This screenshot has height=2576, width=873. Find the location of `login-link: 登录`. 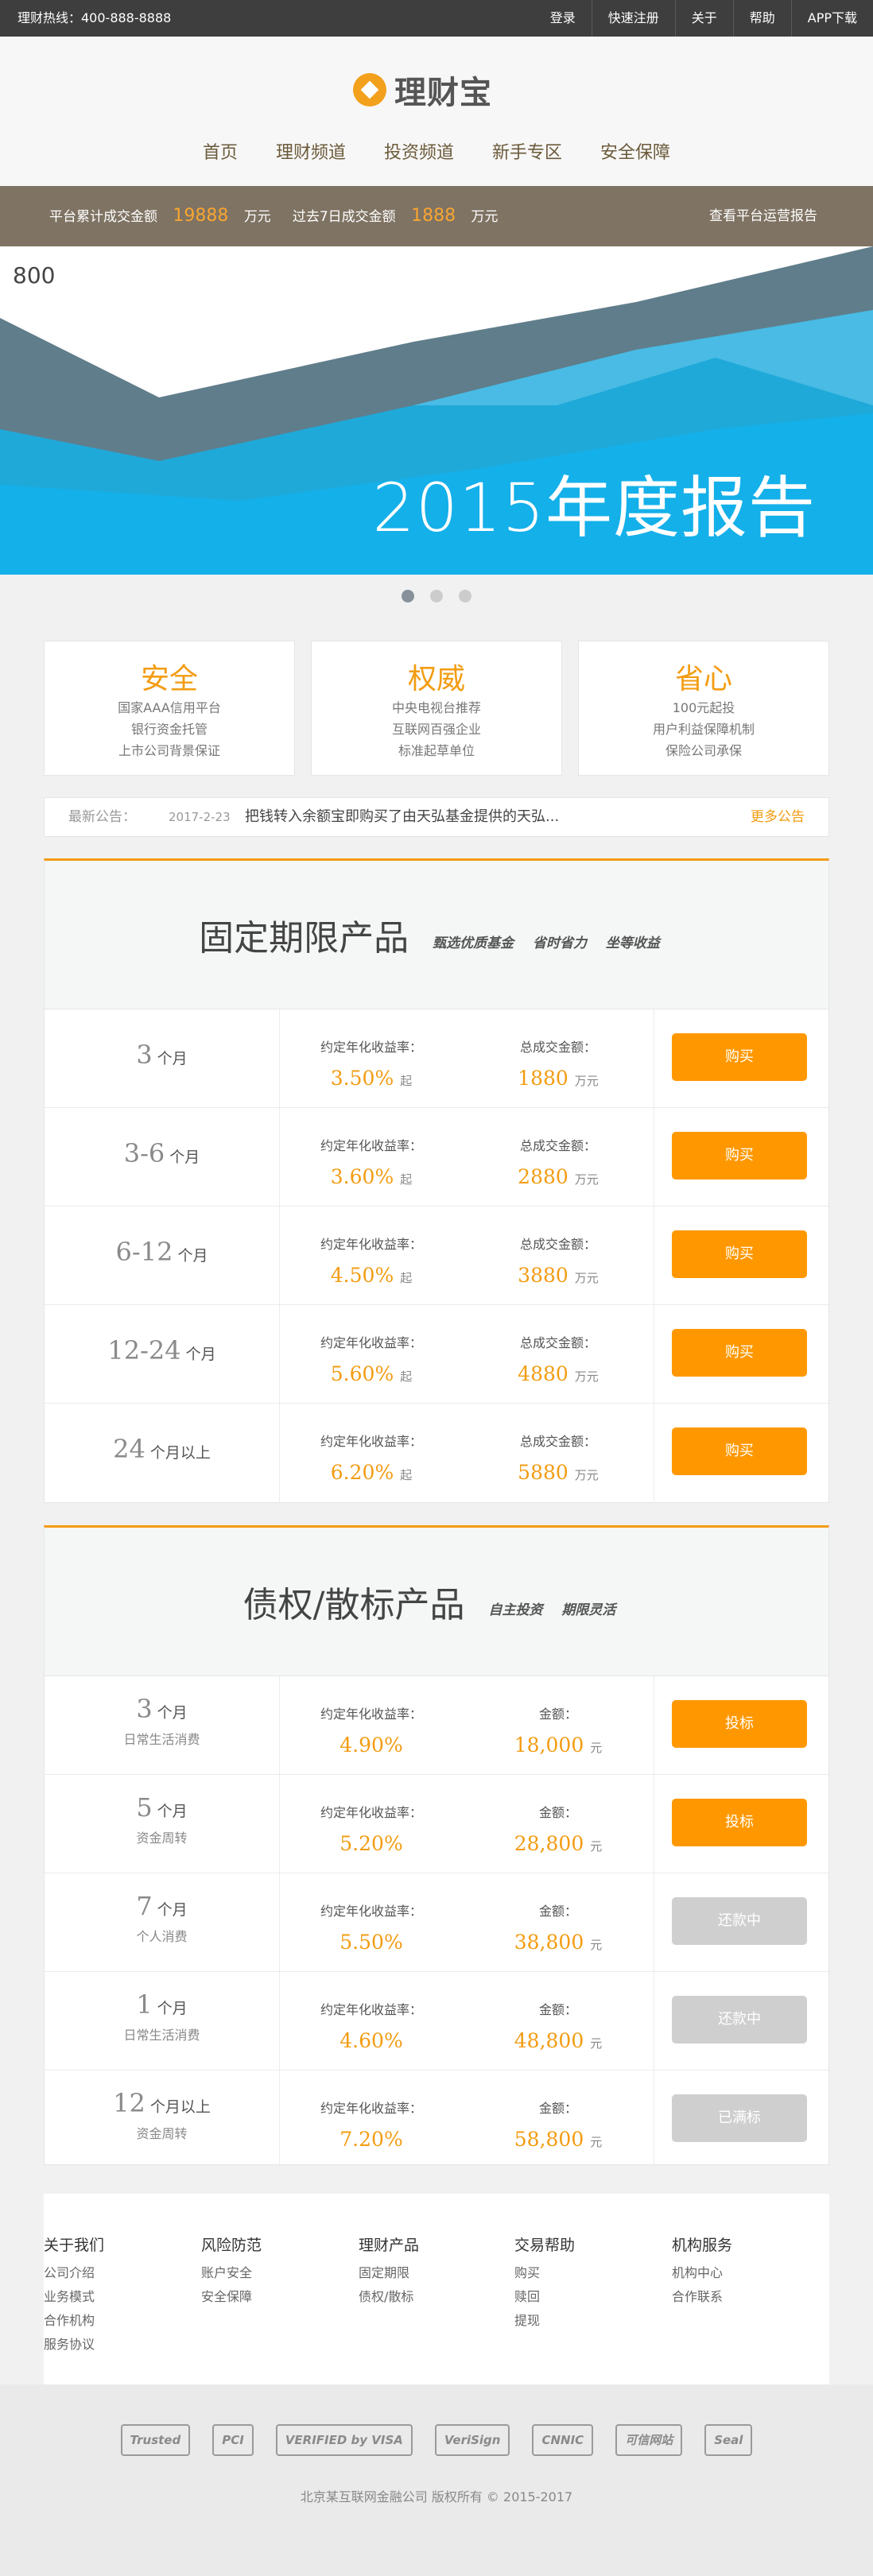

login-link: 登录 is located at coordinates (563, 18).